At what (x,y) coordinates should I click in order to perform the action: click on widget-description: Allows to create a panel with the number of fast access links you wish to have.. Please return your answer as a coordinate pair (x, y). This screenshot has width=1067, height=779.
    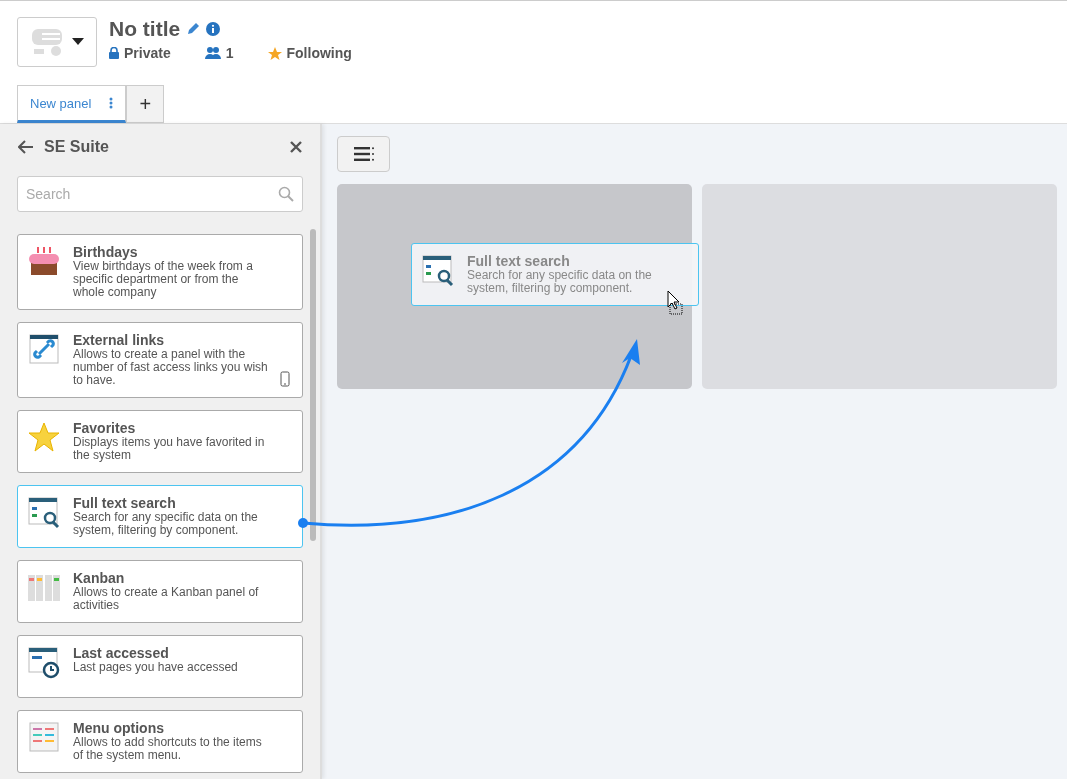
    Looking at the image, I should click on (171, 367).